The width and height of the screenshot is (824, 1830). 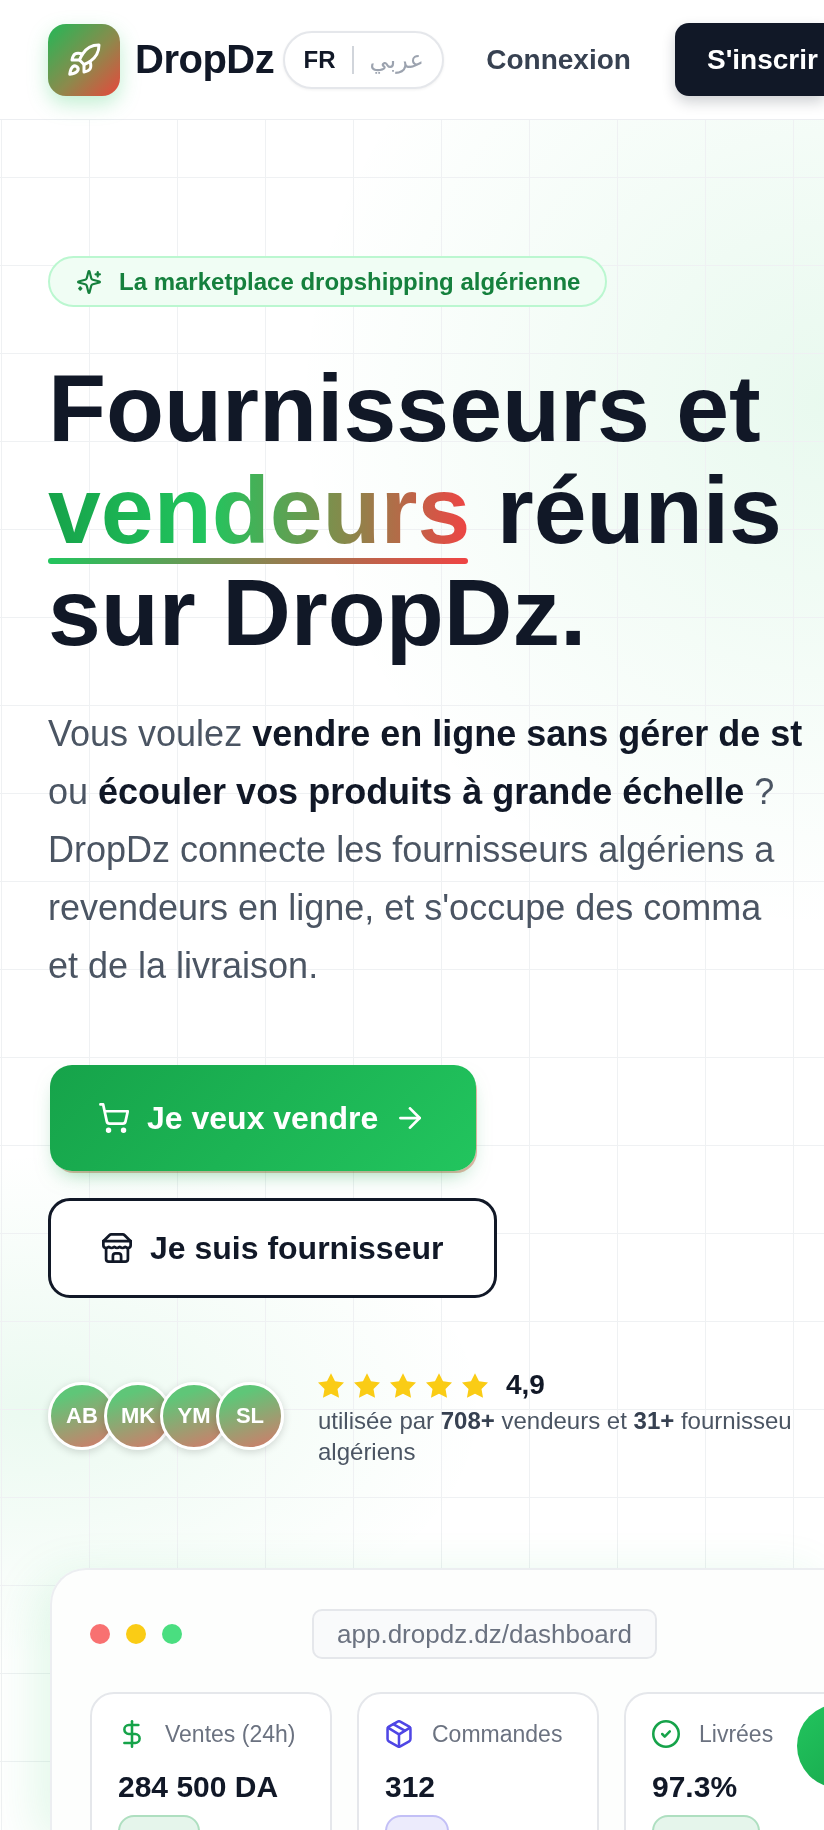 I want to click on cart-icon, so click(x=114, y=1118).